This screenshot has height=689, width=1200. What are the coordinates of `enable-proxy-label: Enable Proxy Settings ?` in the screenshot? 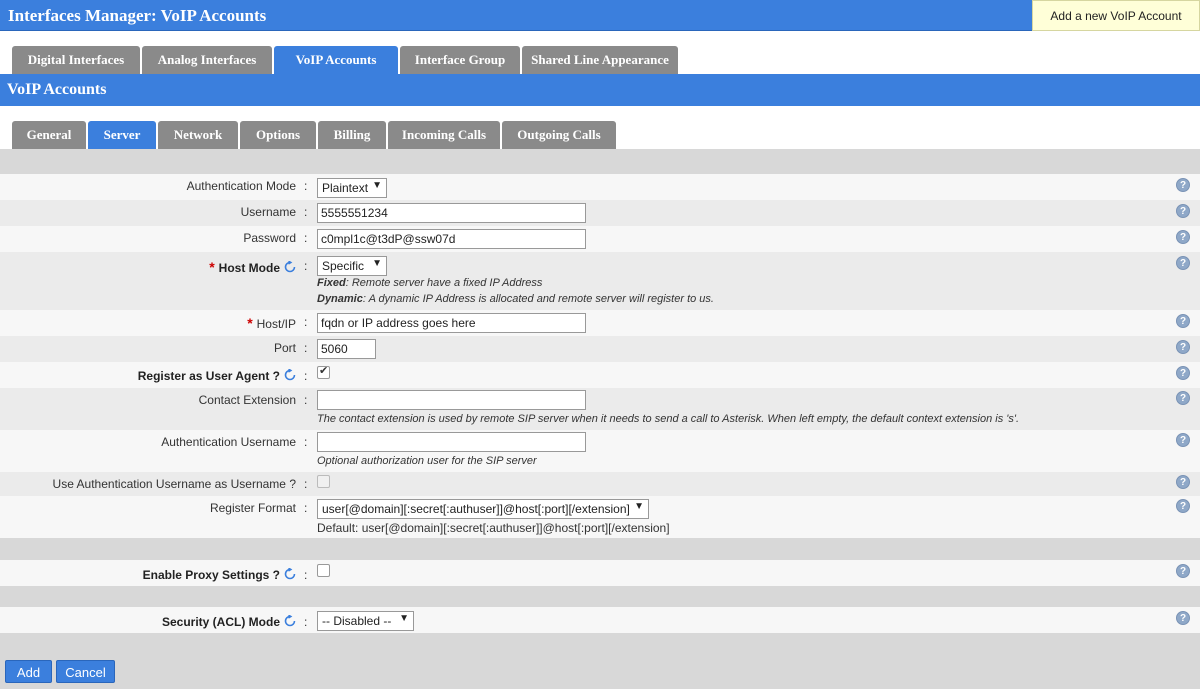 It's located at (219, 575).